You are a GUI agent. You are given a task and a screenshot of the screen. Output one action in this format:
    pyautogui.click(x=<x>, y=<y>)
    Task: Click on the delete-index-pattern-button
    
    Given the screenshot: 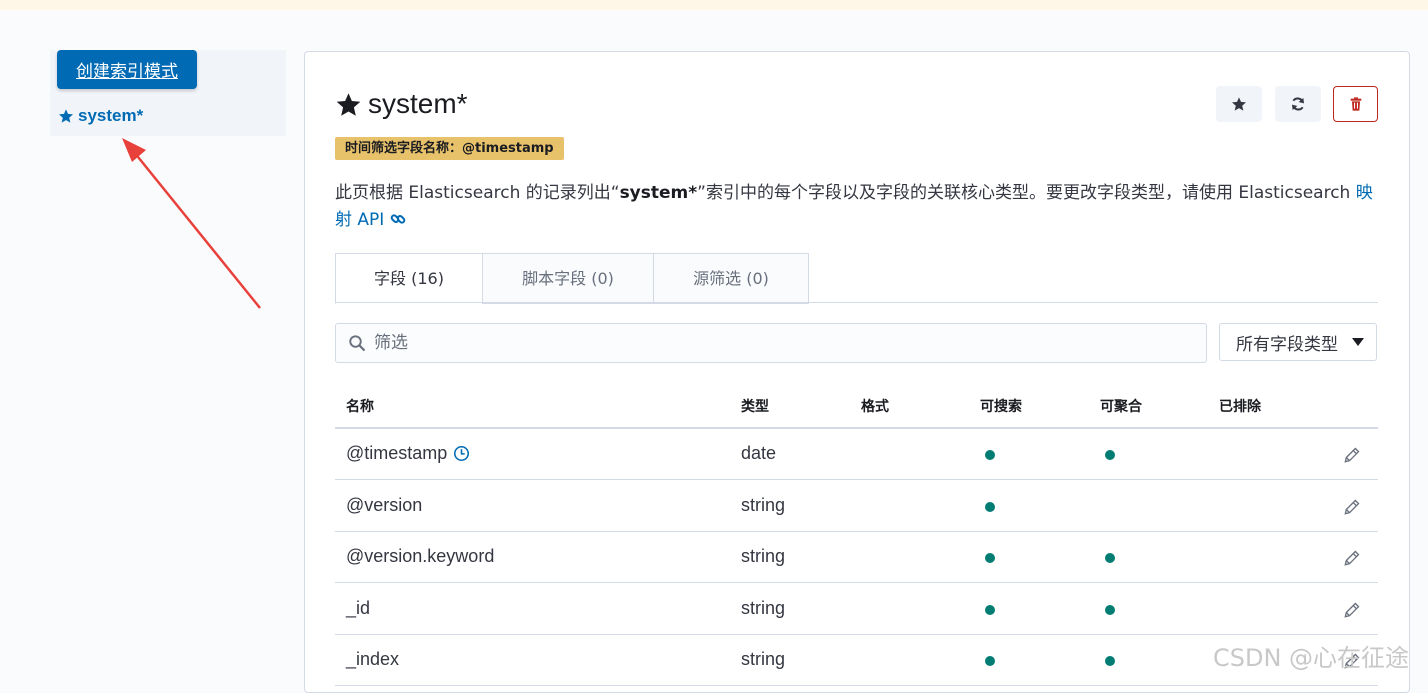 What is the action you would take?
    pyautogui.click(x=1355, y=104)
    